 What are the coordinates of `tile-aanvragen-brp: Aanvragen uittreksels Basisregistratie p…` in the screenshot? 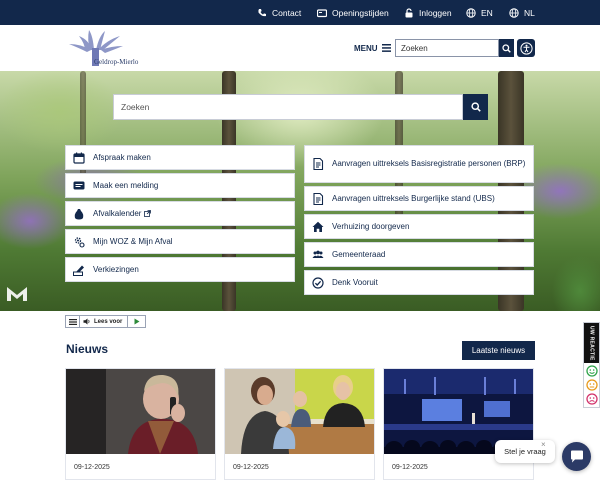 It's located at (419, 164).